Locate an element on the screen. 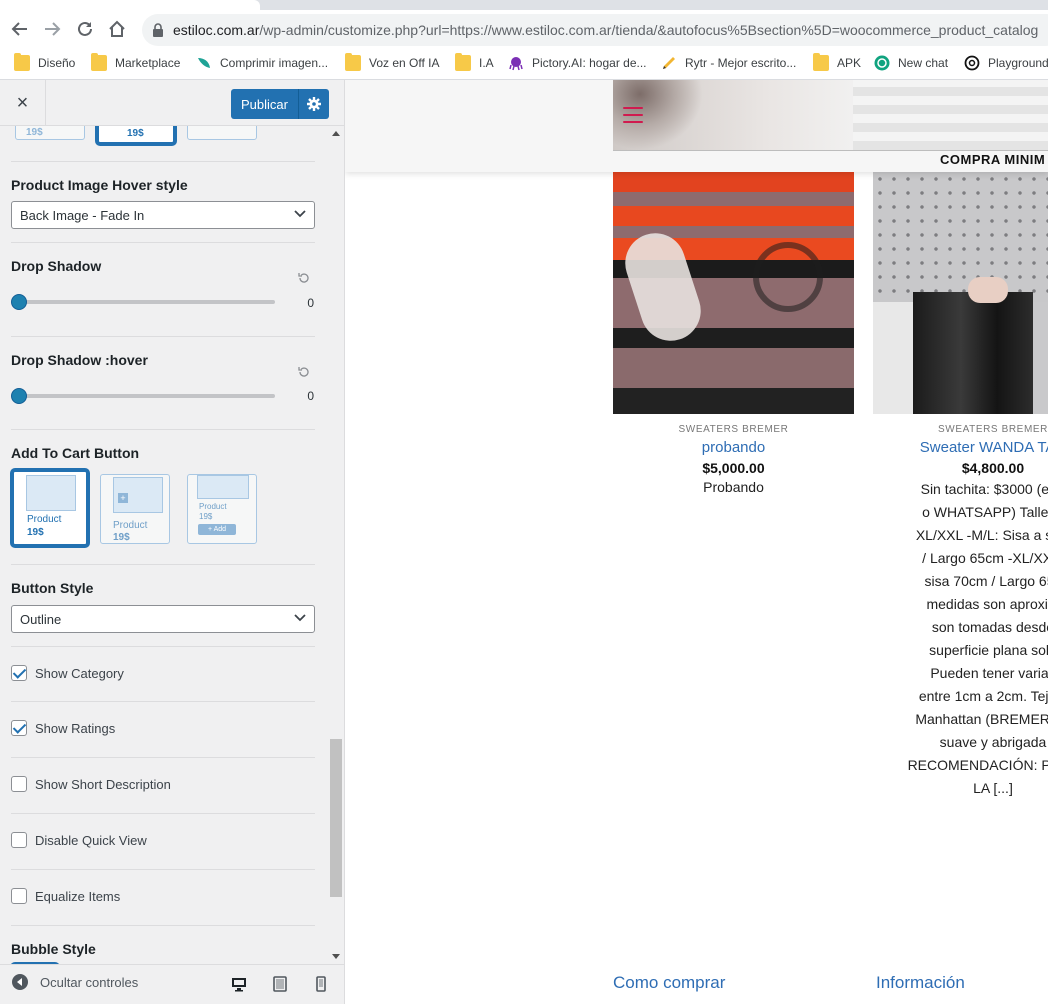 This screenshot has width=1048, height=1004. drop-shadow-slider-track is located at coordinates (147, 302).